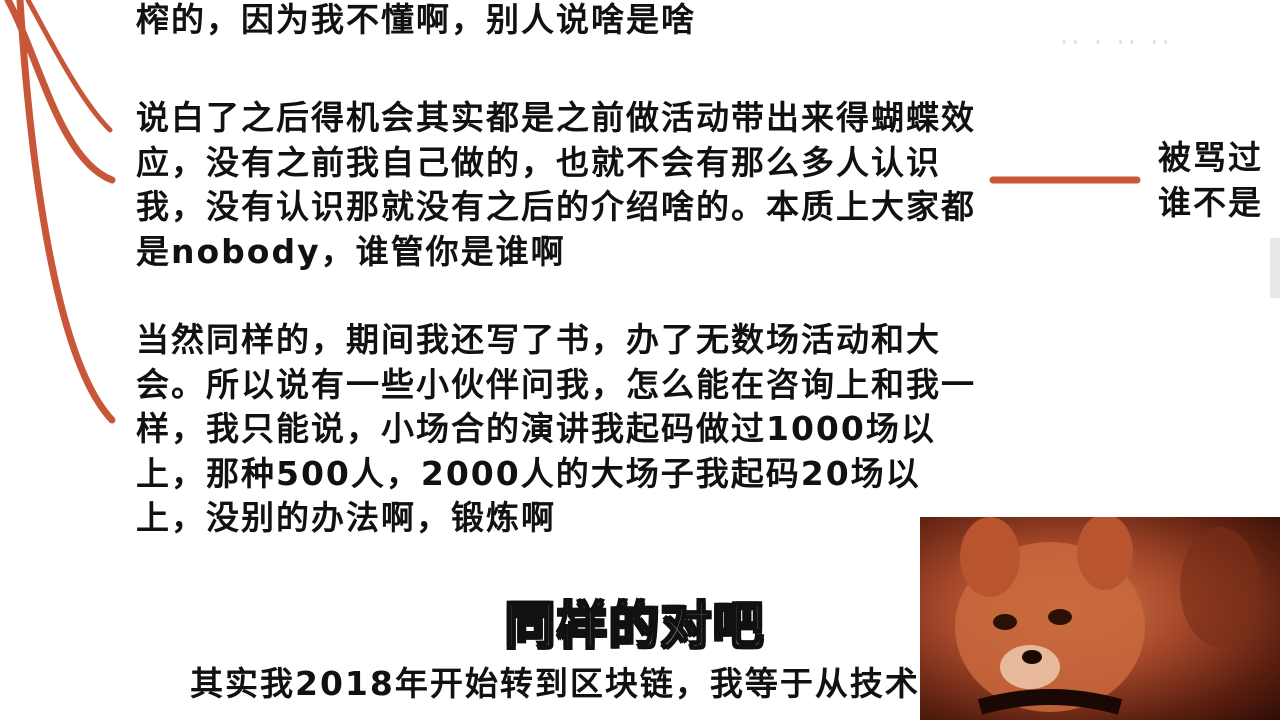 This screenshot has width=1280, height=720. I want to click on right-branch-text: 被骂过 谁不是, so click(1210, 180).